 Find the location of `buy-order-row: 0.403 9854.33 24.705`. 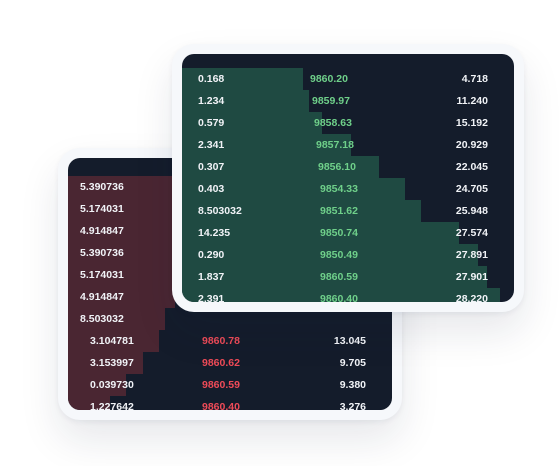

buy-order-row: 0.403 9854.33 24.705 is located at coordinates (348, 189).